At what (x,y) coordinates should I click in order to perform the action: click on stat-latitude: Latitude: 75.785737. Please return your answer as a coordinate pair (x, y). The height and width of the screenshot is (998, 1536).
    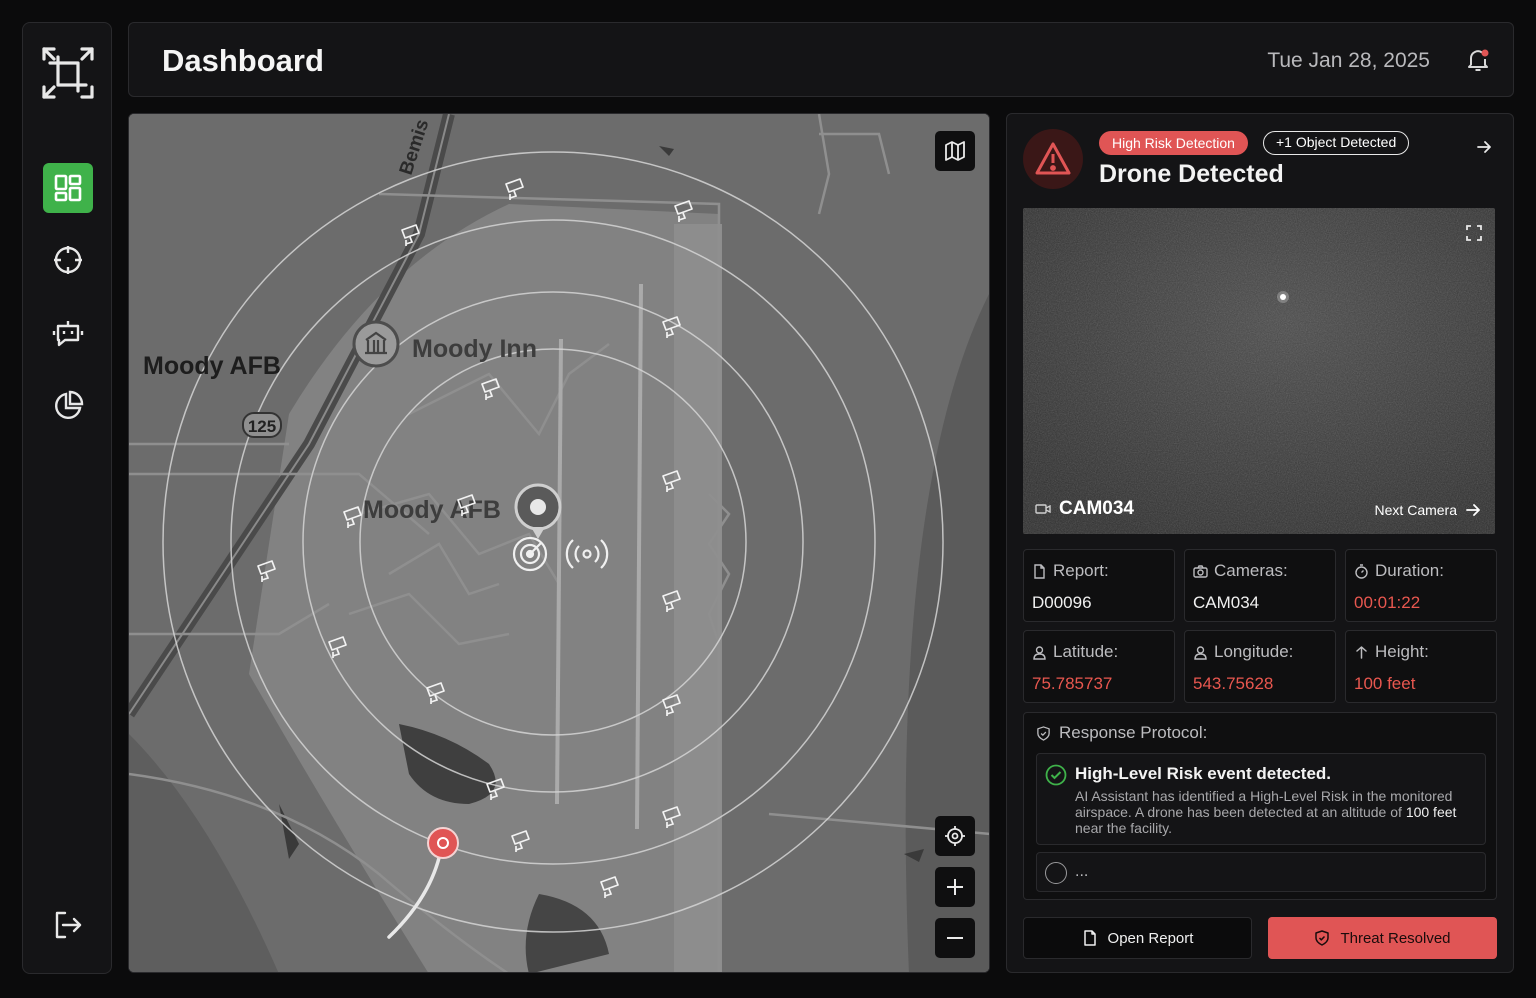
    Looking at the image, I should click on (1099, 666).